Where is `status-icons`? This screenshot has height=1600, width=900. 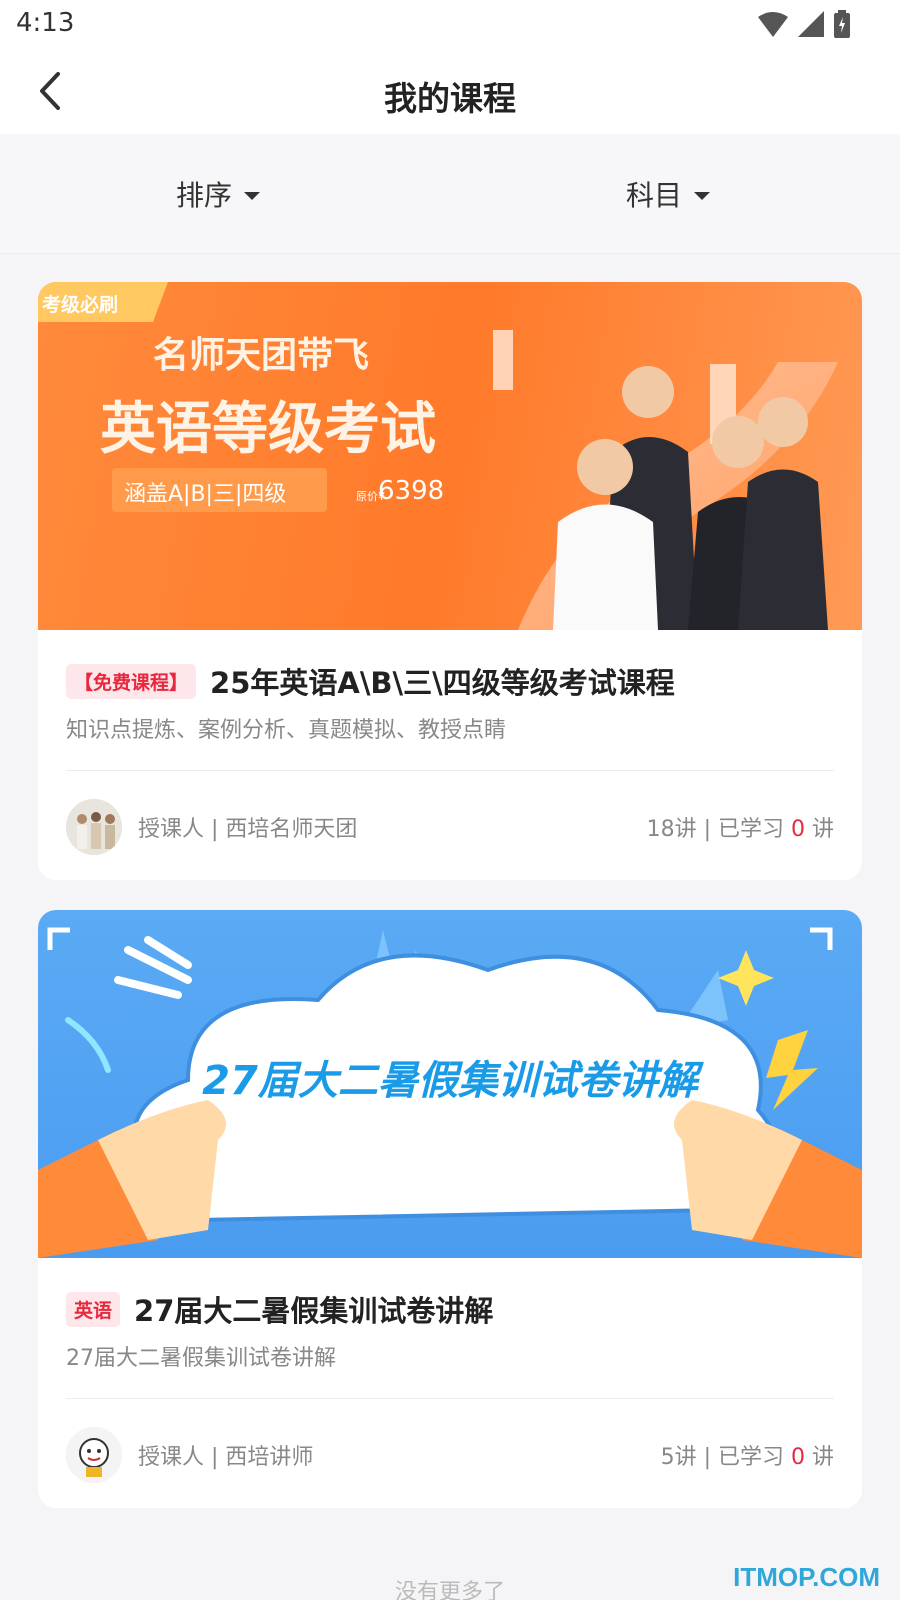
status-icons is located at coordinates (804, 24).